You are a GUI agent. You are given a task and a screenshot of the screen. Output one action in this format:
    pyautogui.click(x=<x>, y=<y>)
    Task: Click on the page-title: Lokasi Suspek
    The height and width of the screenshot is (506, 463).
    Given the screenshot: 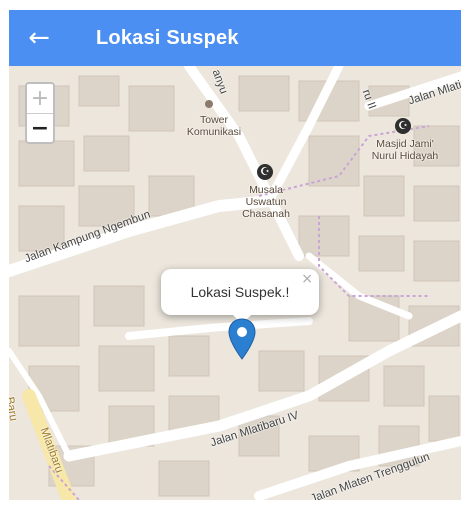 What is the action you would take?
    pyautogui.click(x=167, y=37)
    